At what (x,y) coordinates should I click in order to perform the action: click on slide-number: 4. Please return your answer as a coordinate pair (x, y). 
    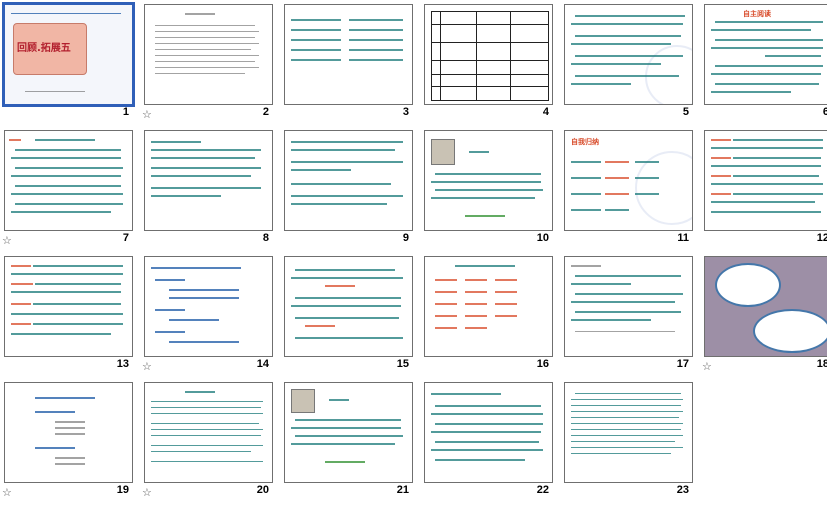
    Looking at the image, I should click on (545, 112).